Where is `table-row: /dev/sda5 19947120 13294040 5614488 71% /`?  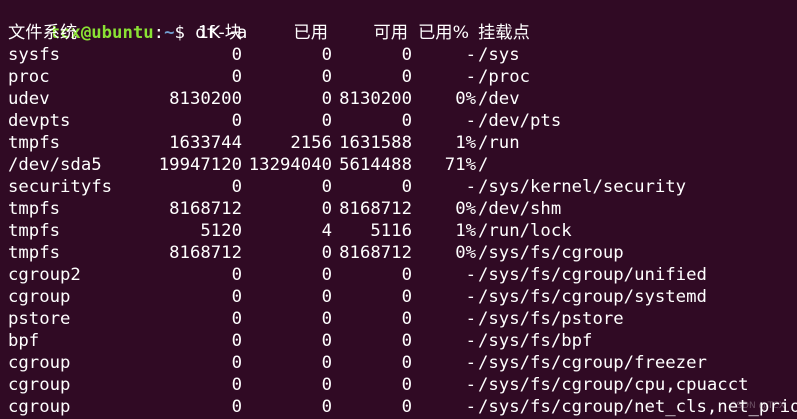 table-row: /dev/sda5 19947120 13294040 5614488 71% / is located at coordinates (398, 165).